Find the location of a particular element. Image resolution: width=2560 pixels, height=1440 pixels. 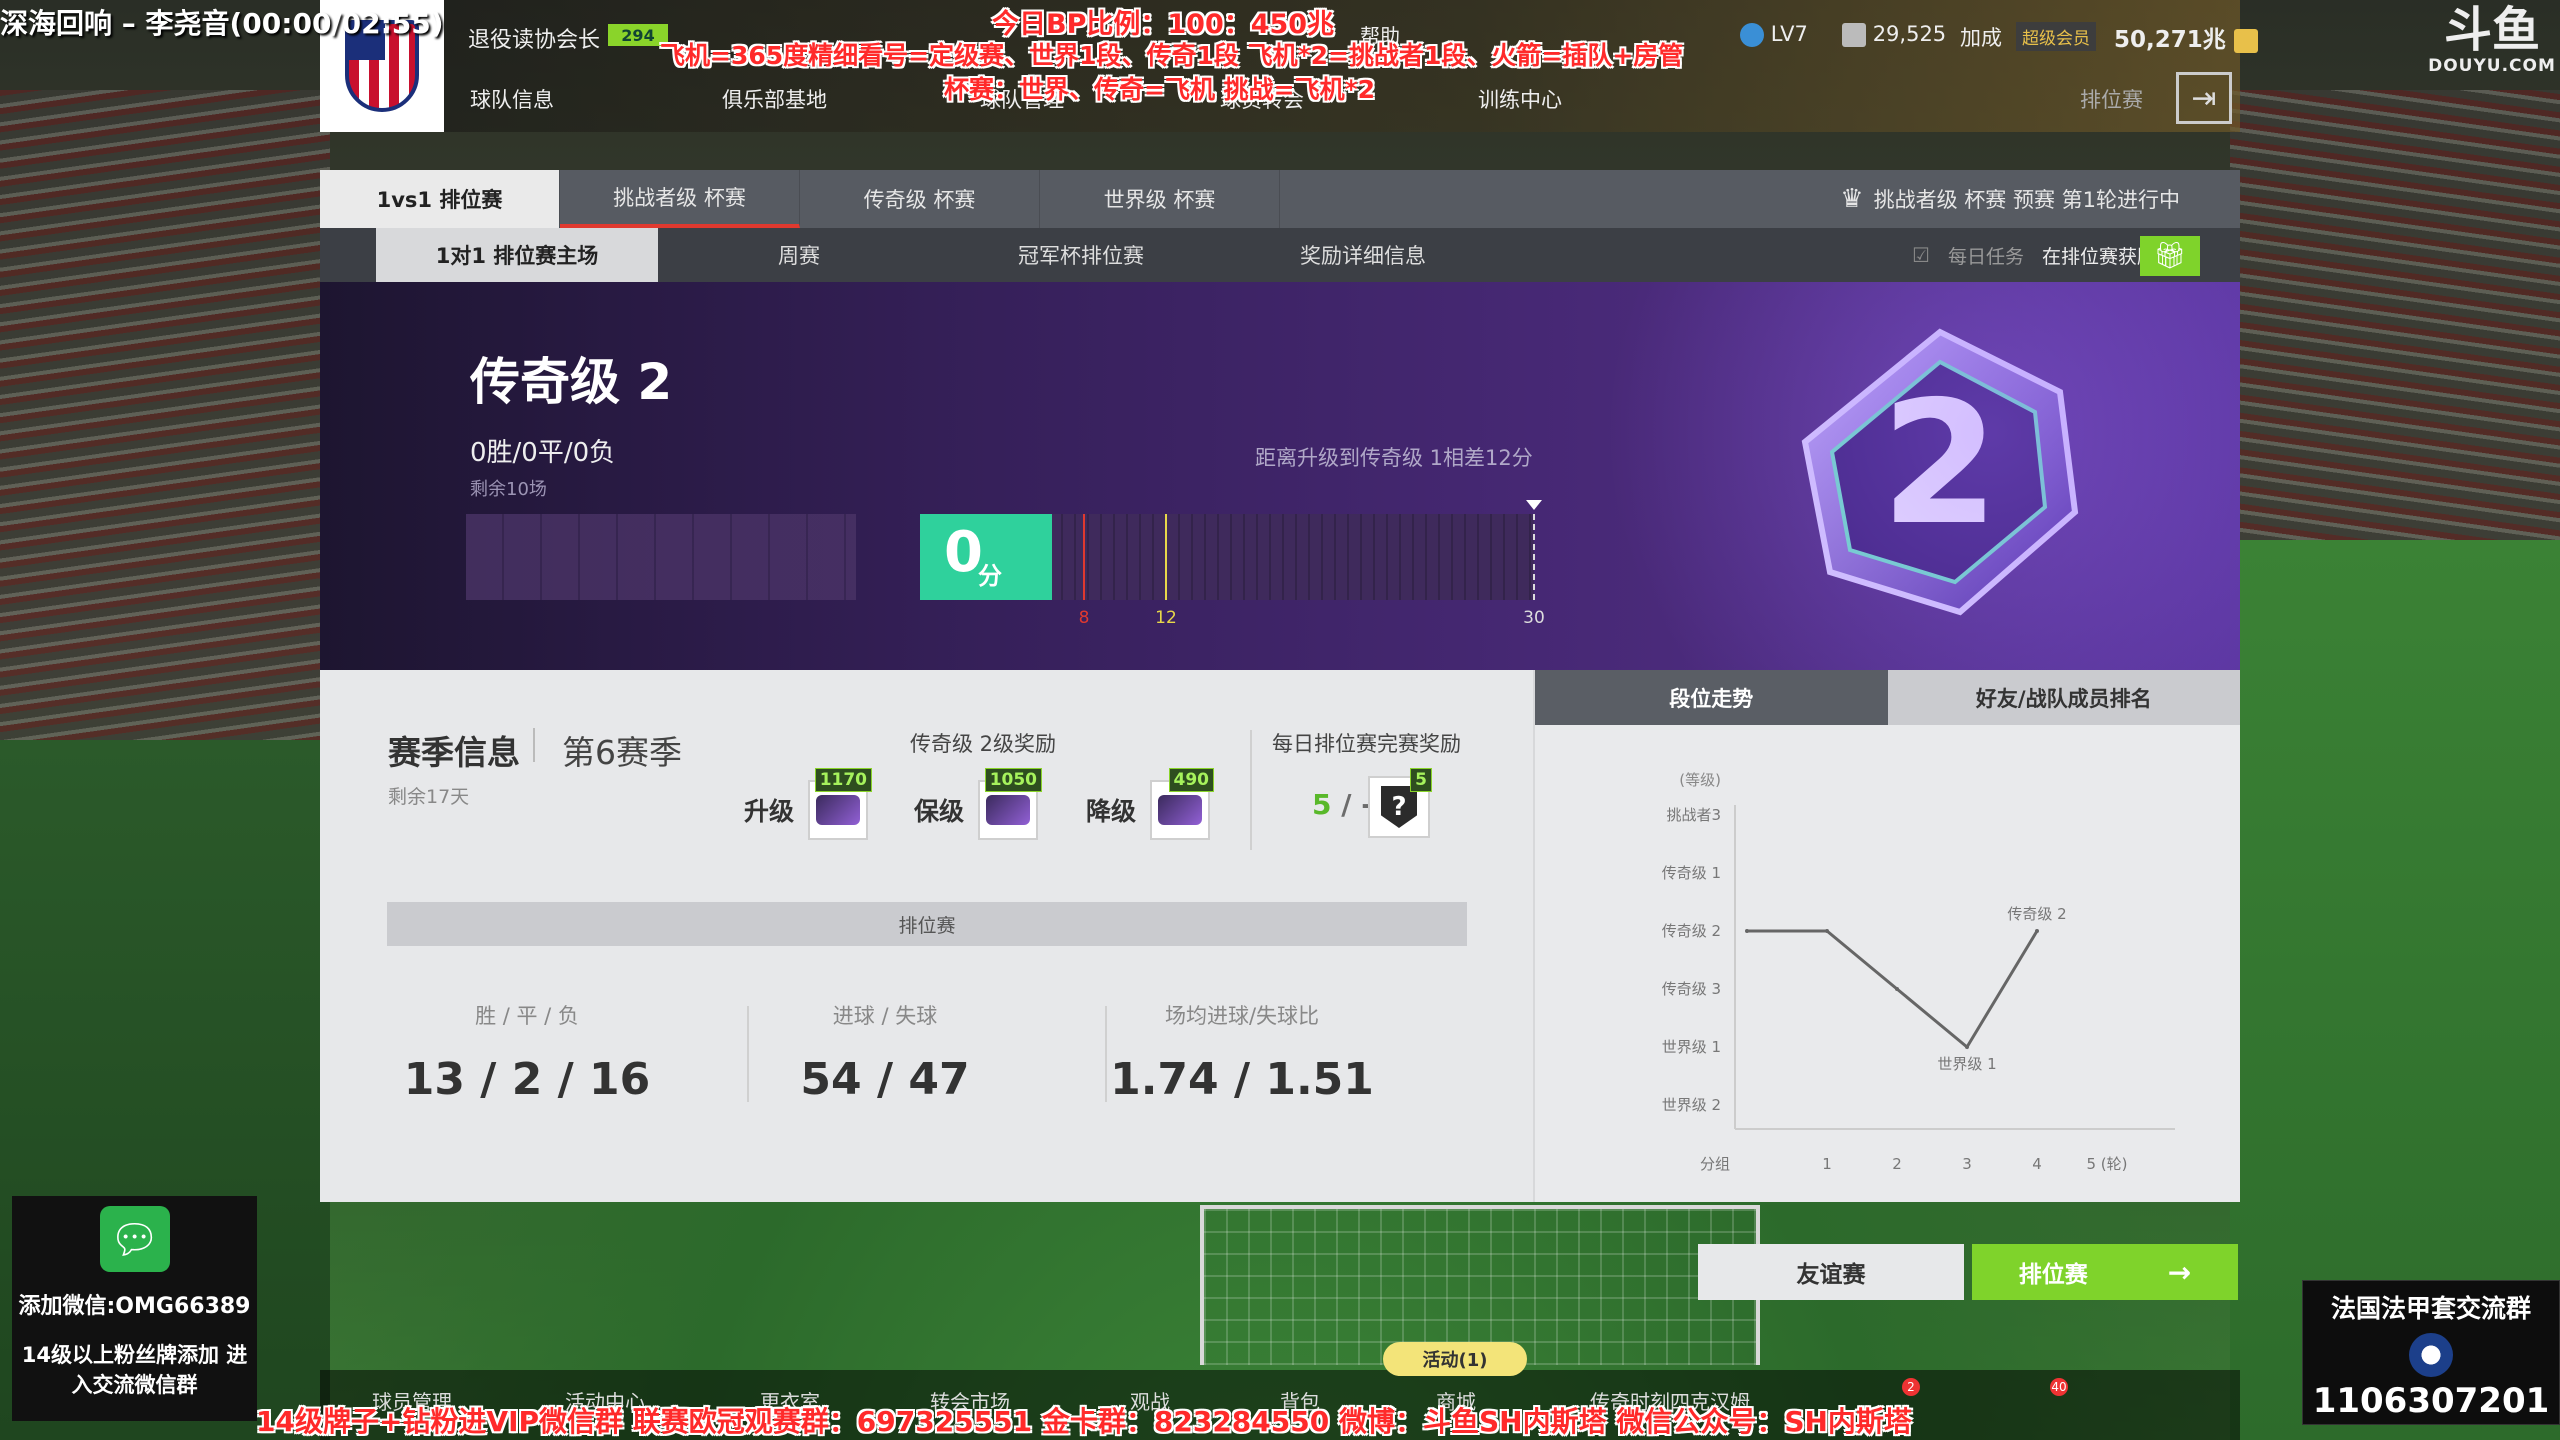

reward-promote: 升级 1170 is located at coordinates (808, 804).